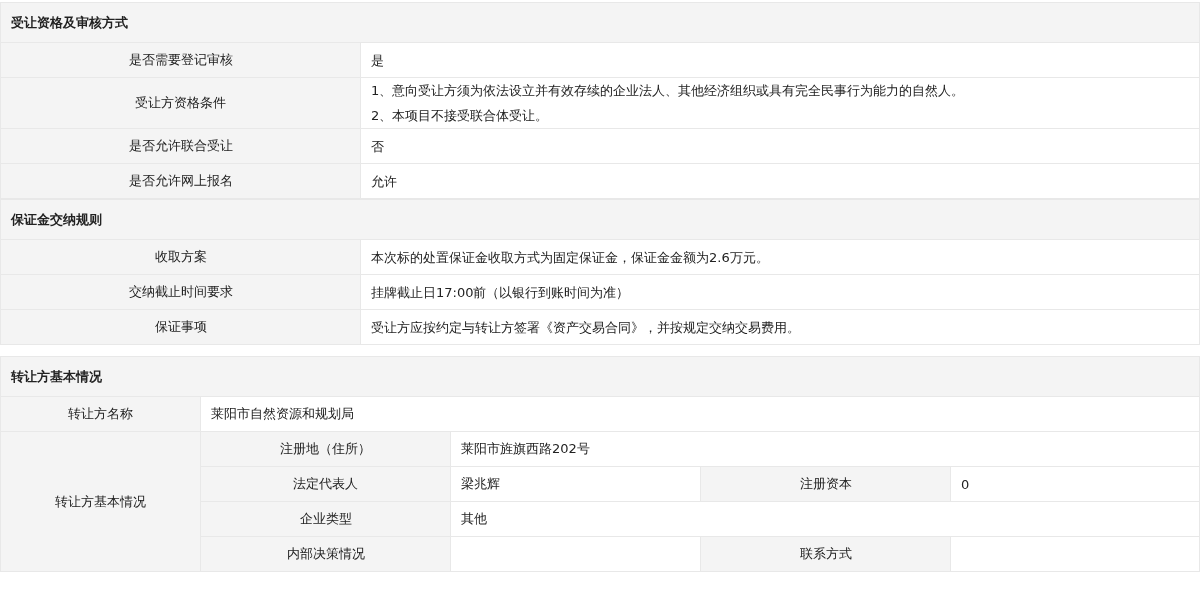 This screenshot has width=1201, height=594. Describe the element at coordinates (56, 219) in the screenshot. I see `section-title: 保证金交纳规则` at that location.